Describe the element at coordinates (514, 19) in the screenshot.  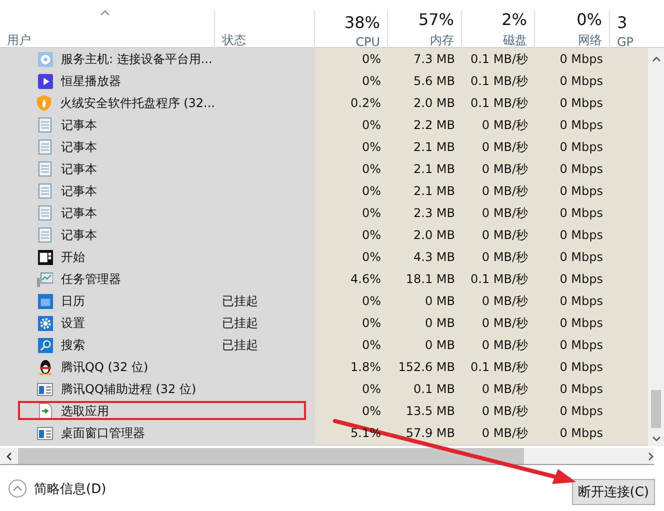
I see `usage-total: 2%` at that location.